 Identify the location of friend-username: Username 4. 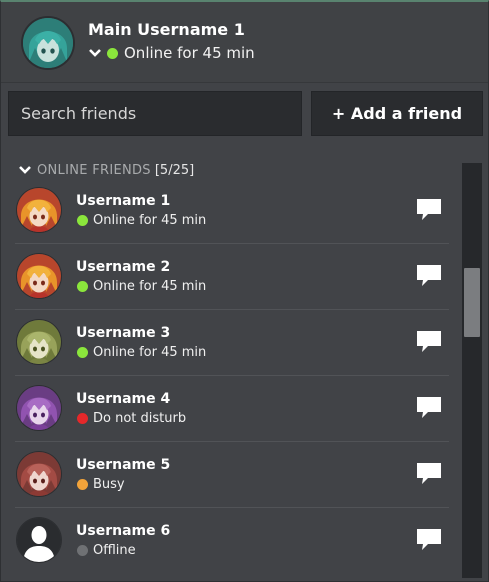
(123, 399).